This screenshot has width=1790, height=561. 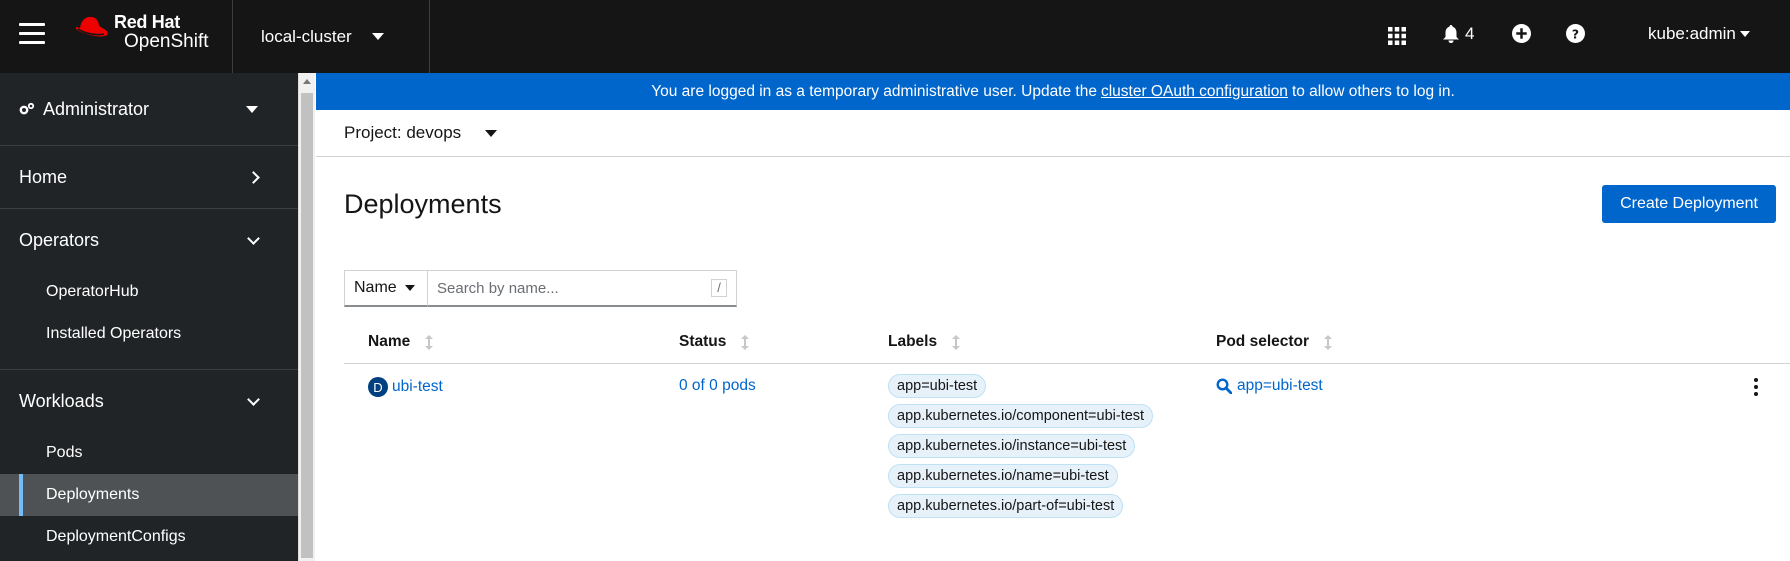 What do you see at coordinates (937, 386) in the screenshot?
I see `label-chip: app=ubi-test` at bounding box center [937, 386].